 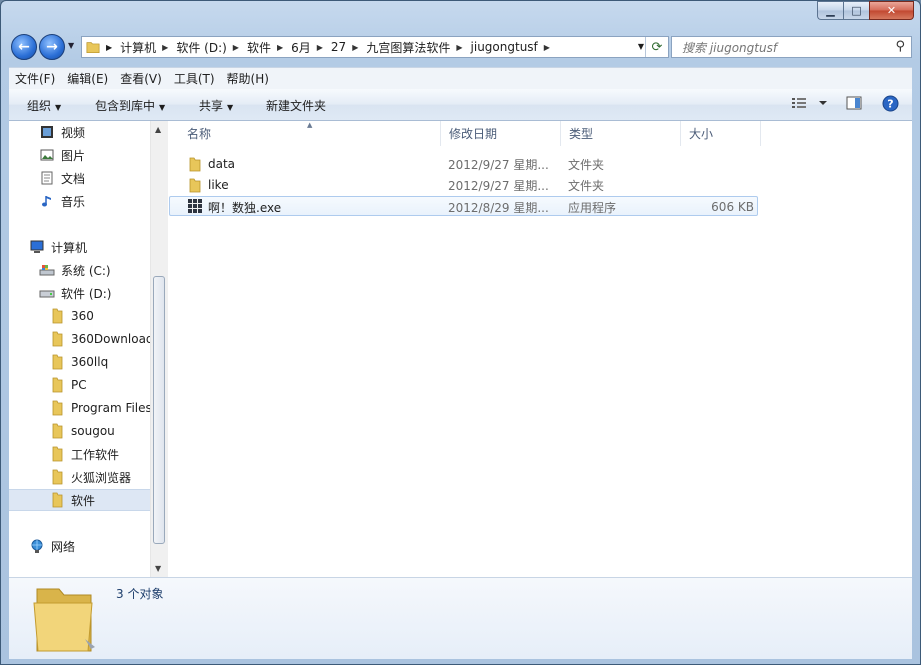 I want to click on refresh-button: ⟳, so click(x=656, y=47).